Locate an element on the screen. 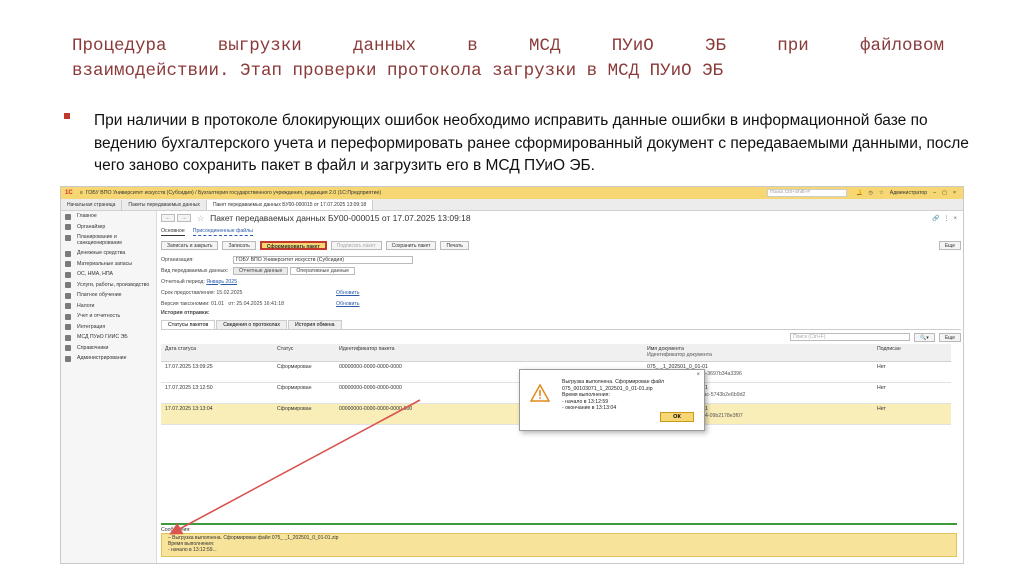 The image size is (1024, 574). favorite-star-icon: ☆ is located at coordinates (200, 218).